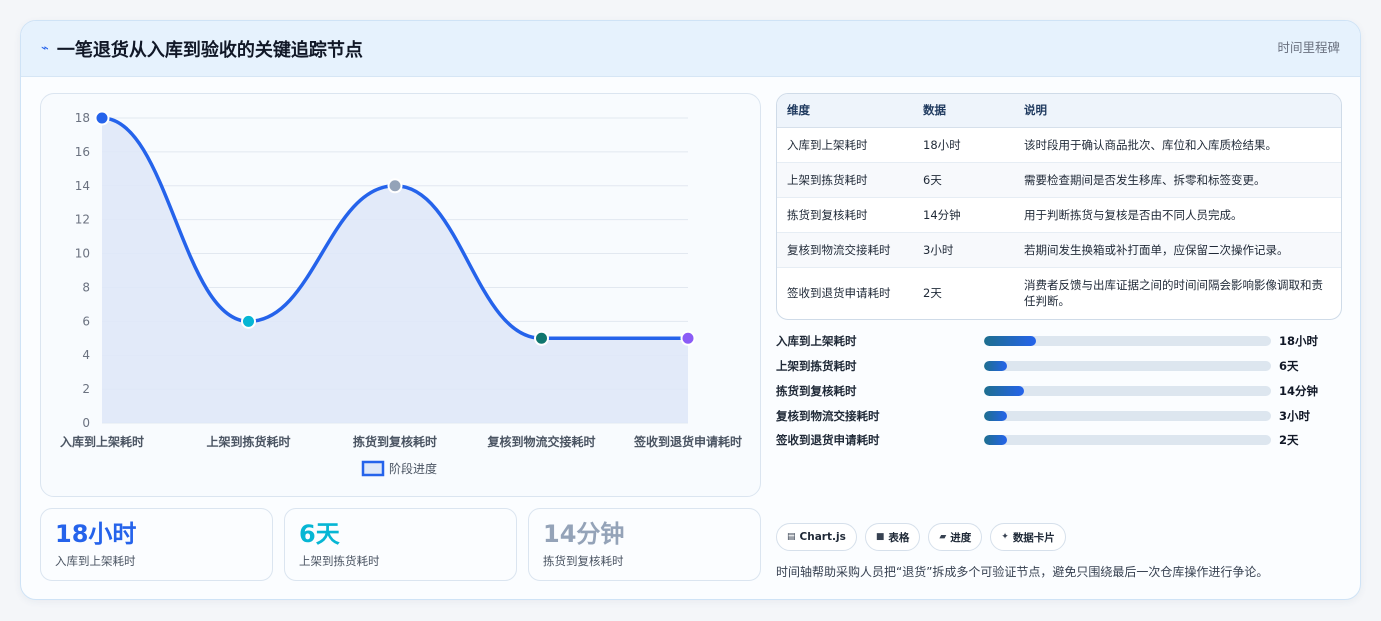 This screenshot has height=621, width=1381. What do you see at coordinates (943, 537) in the screenshot?
I see `progress-icon: ▰` at bounding box center [943, 537].